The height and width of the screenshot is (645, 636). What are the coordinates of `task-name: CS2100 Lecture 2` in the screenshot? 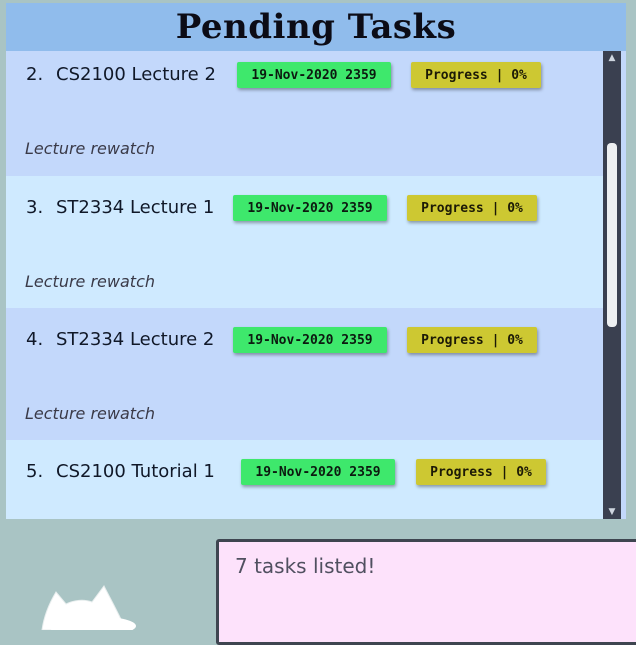 It's located at (136, 74).